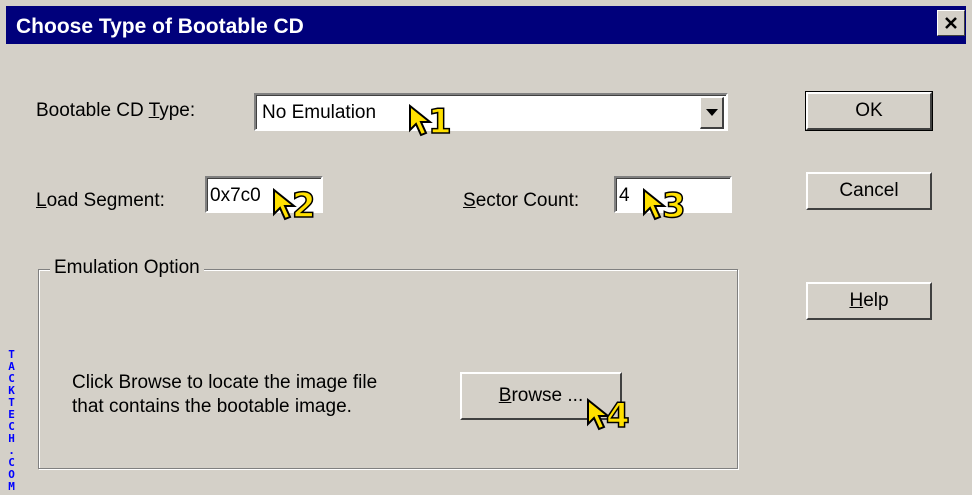  I want to click on cancel-button: Cancel, so click(869, 191).